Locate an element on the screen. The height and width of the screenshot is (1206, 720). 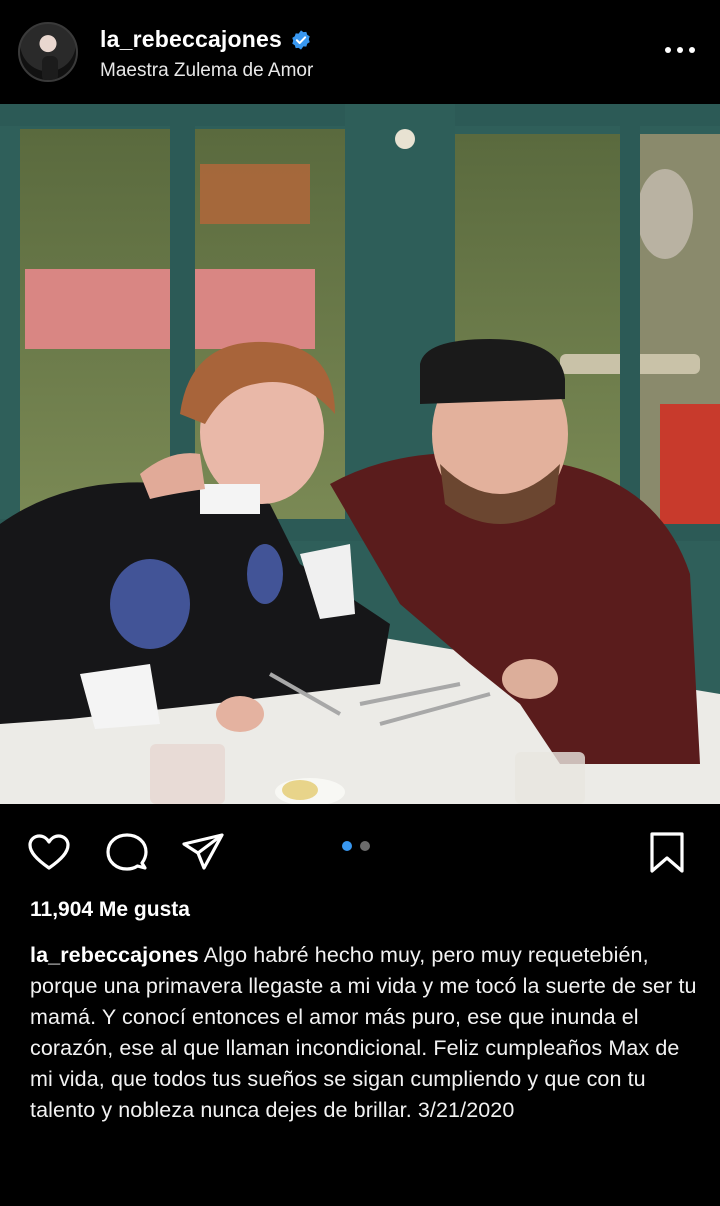
carousel-dot-active is located at coordinates (347, 846).